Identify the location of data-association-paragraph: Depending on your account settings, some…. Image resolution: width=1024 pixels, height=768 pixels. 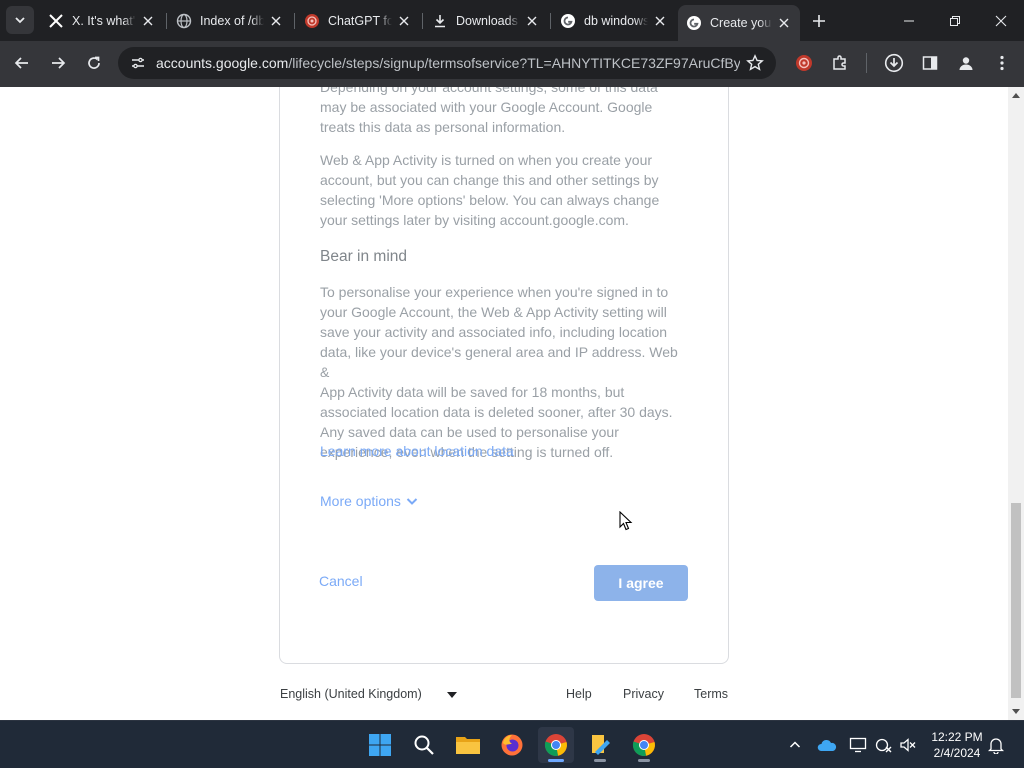
(505, 112).